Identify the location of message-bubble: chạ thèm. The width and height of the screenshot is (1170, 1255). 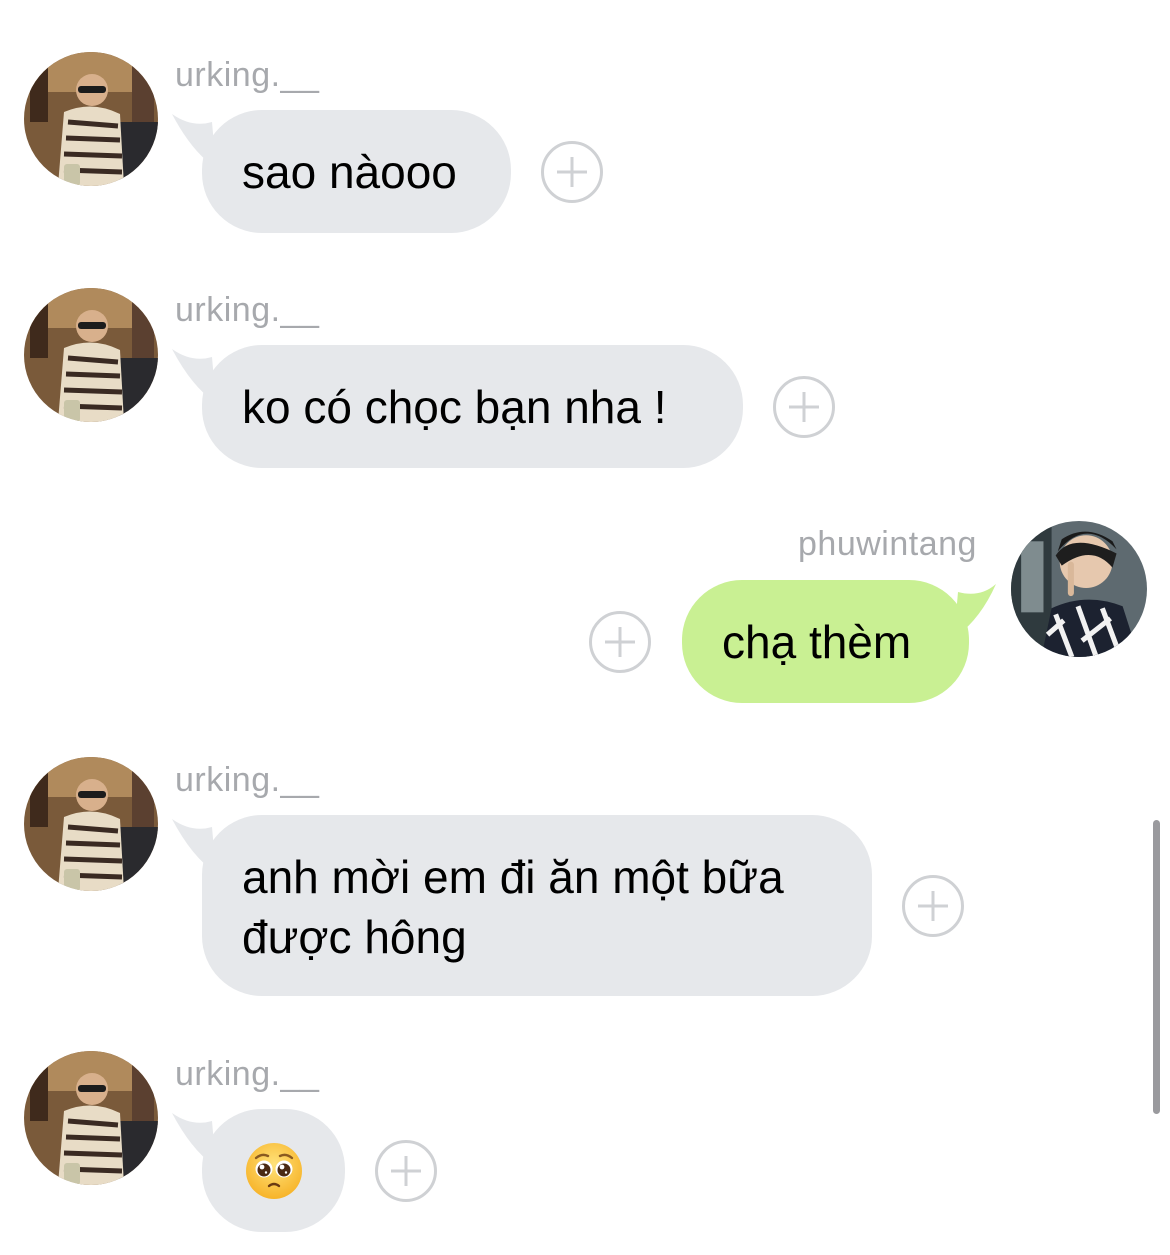
(825, 641).